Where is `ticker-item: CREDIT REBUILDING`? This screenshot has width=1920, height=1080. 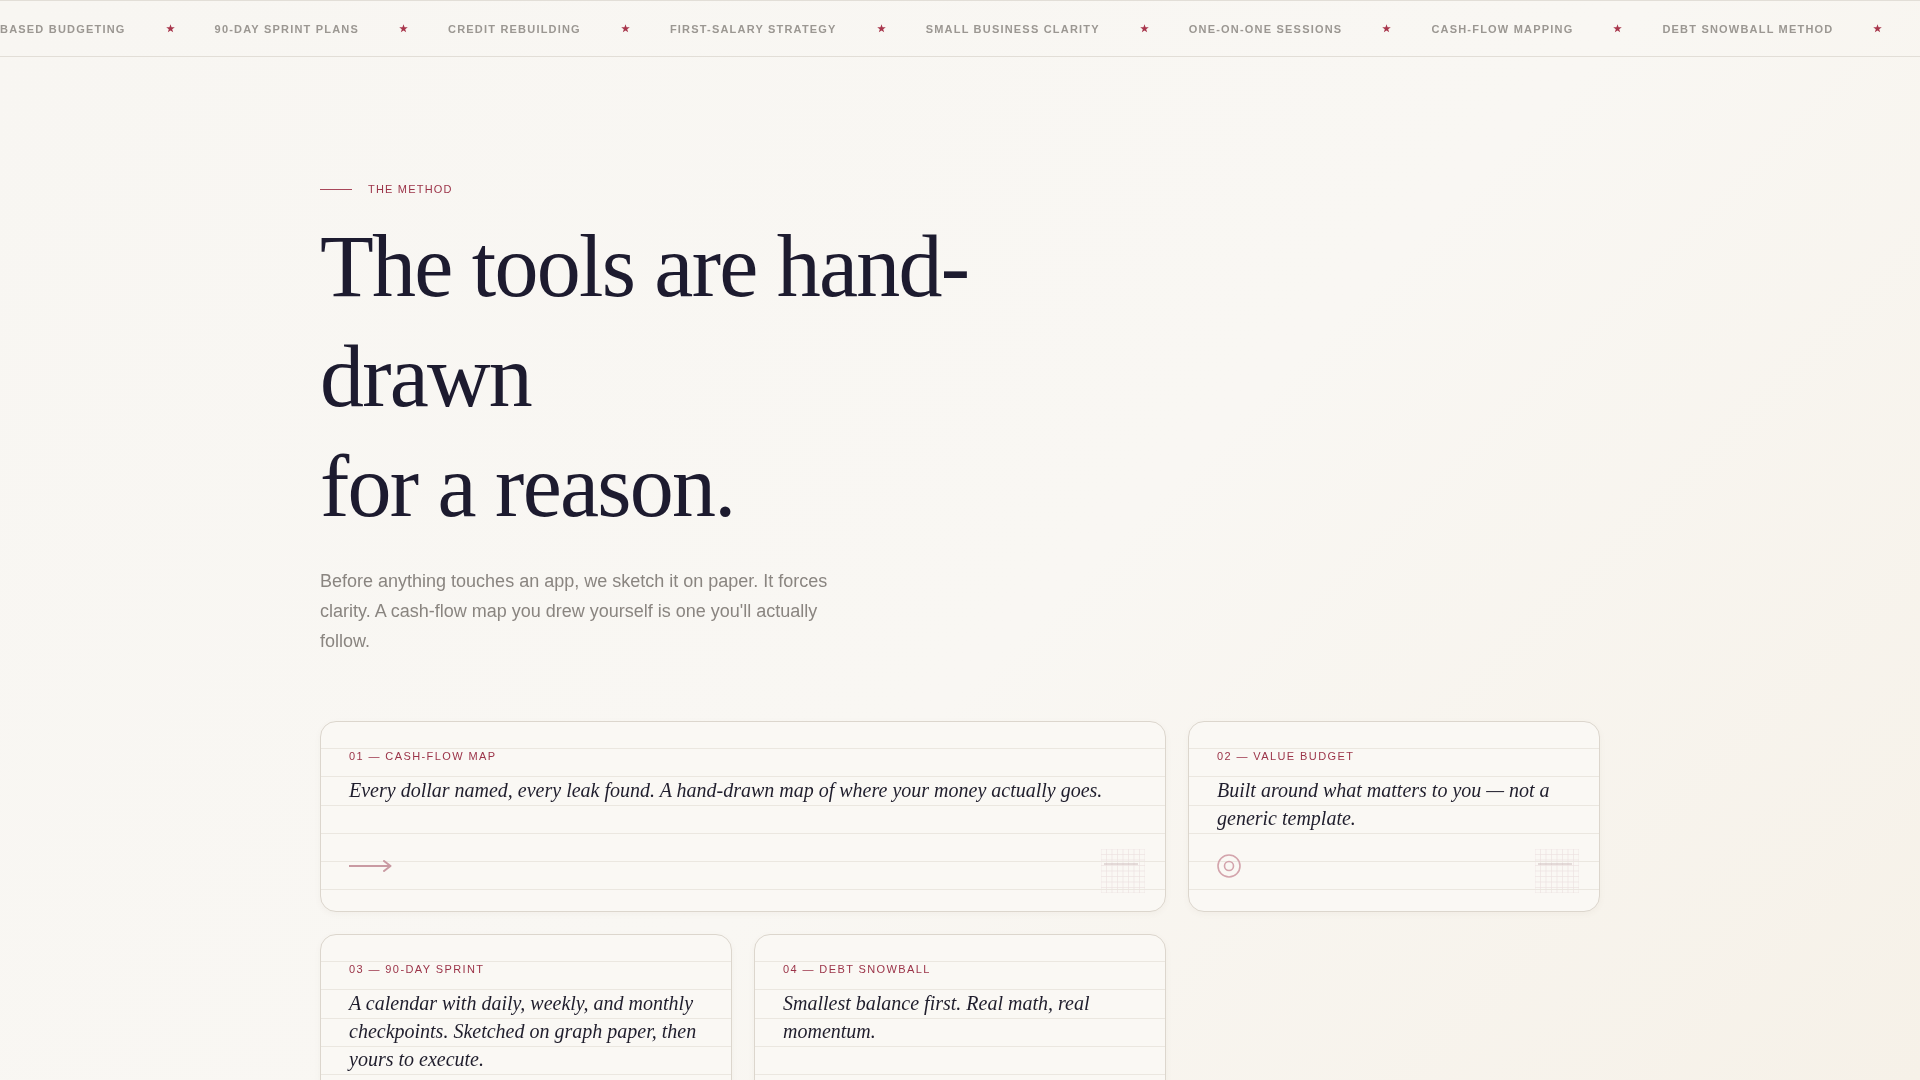 ticker-item: CREDIT REBUILDING is located at coordinates (514, 28).